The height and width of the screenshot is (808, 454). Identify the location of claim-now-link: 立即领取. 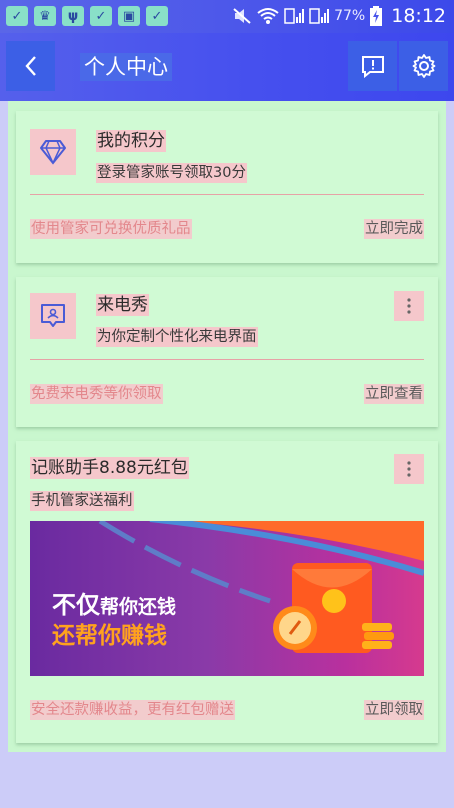
(394, 710).